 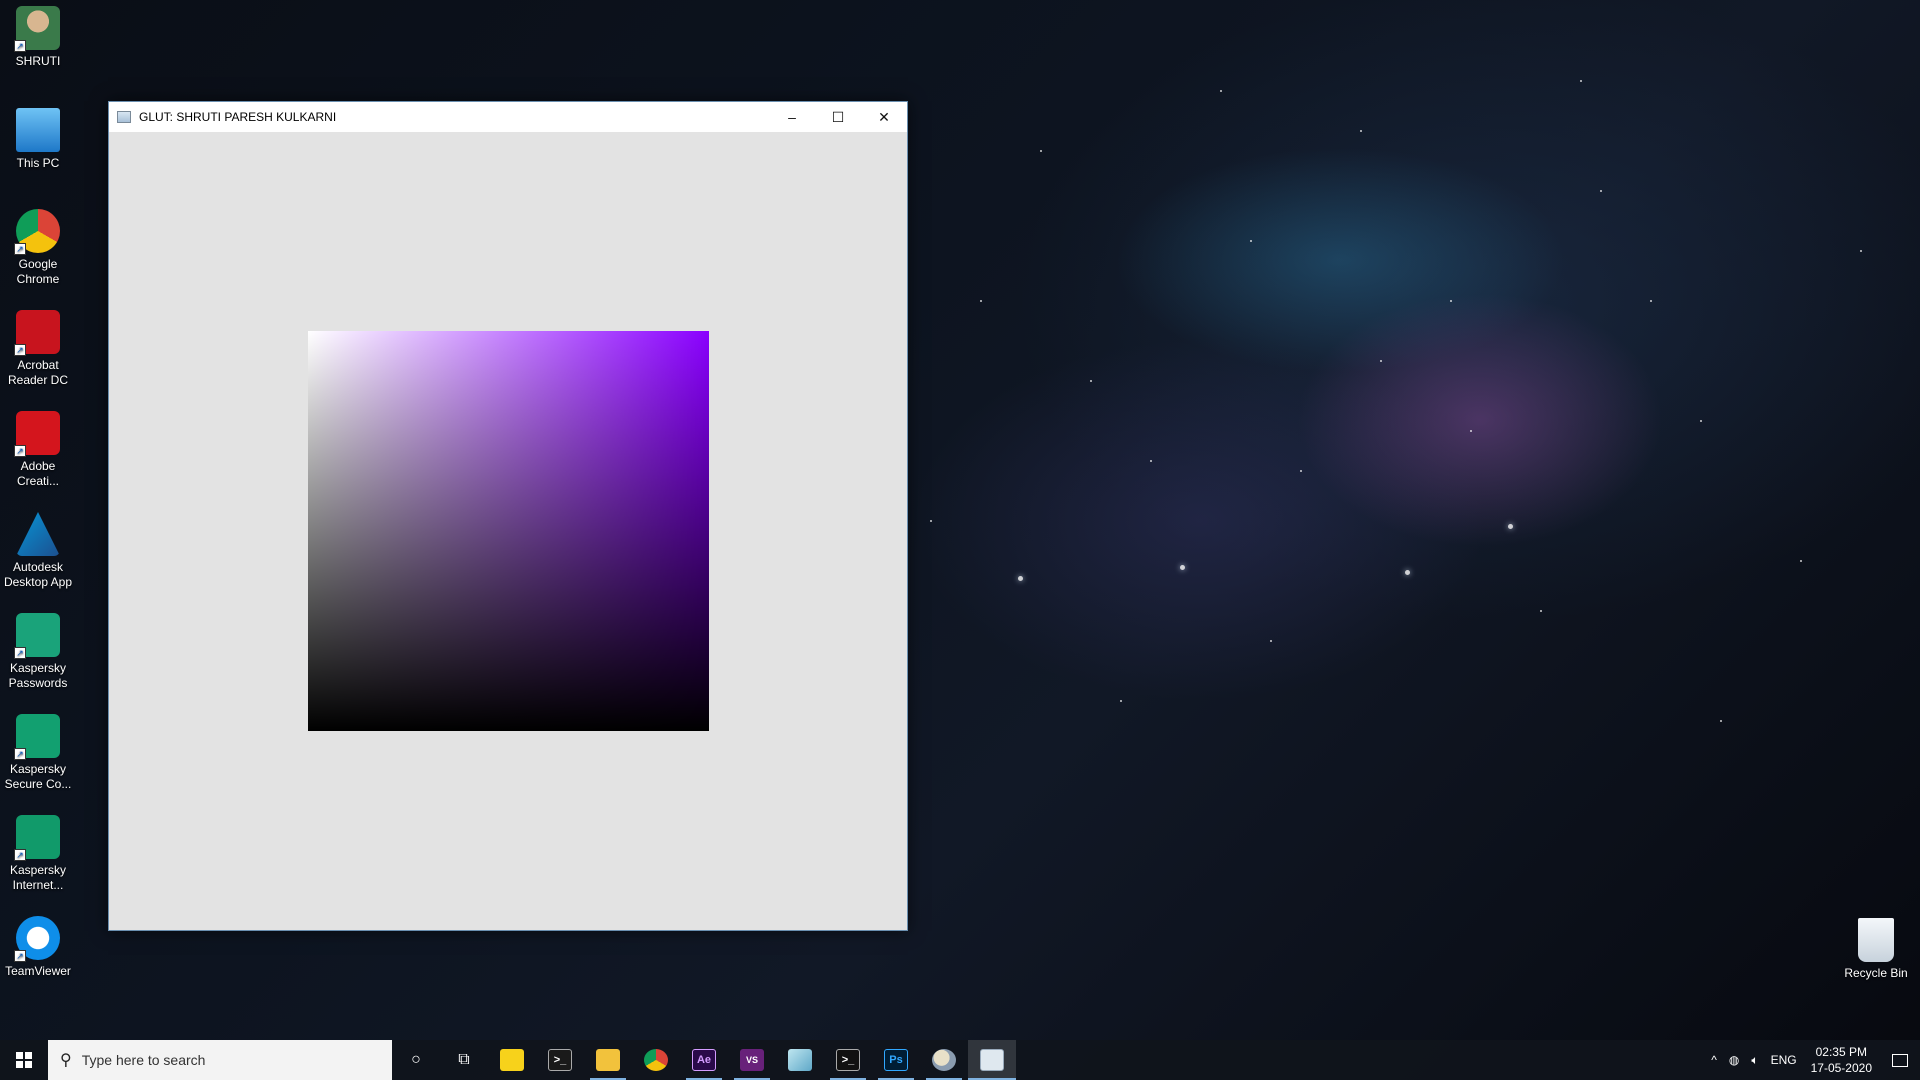 I want to click on sticky-notes-icon, so click(x=512, y=1060).